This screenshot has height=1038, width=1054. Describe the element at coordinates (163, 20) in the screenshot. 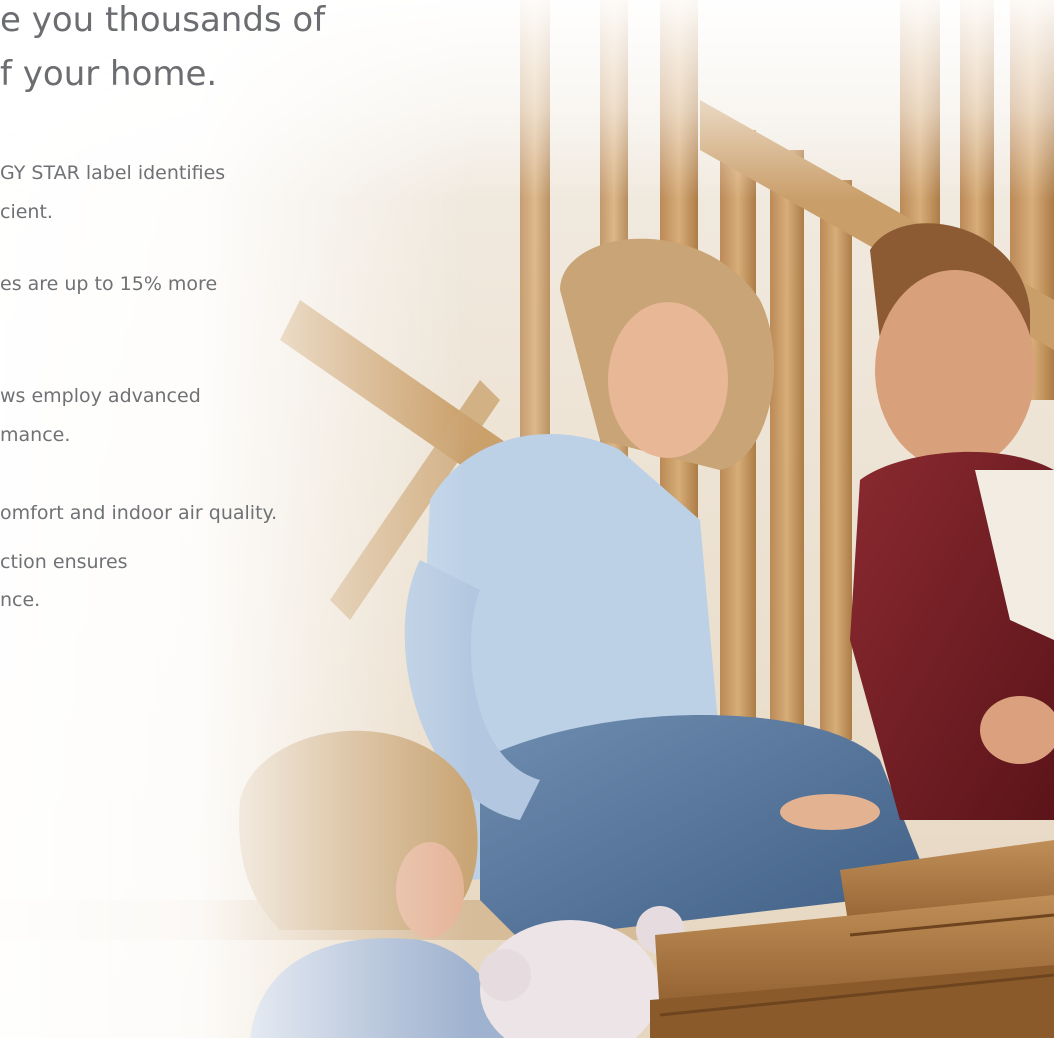

I see `headline-line-1: e you thousands of` at that location.